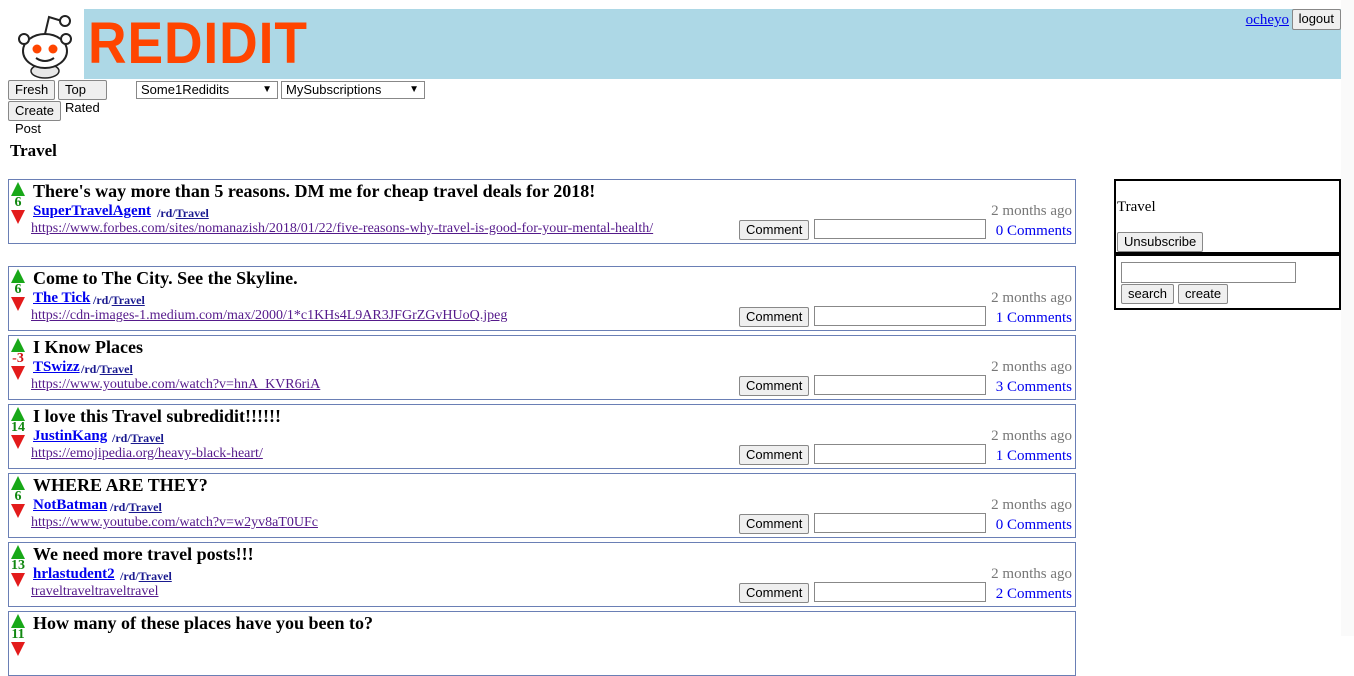  I want to click on page-scrollbar, so click(1347, 318).